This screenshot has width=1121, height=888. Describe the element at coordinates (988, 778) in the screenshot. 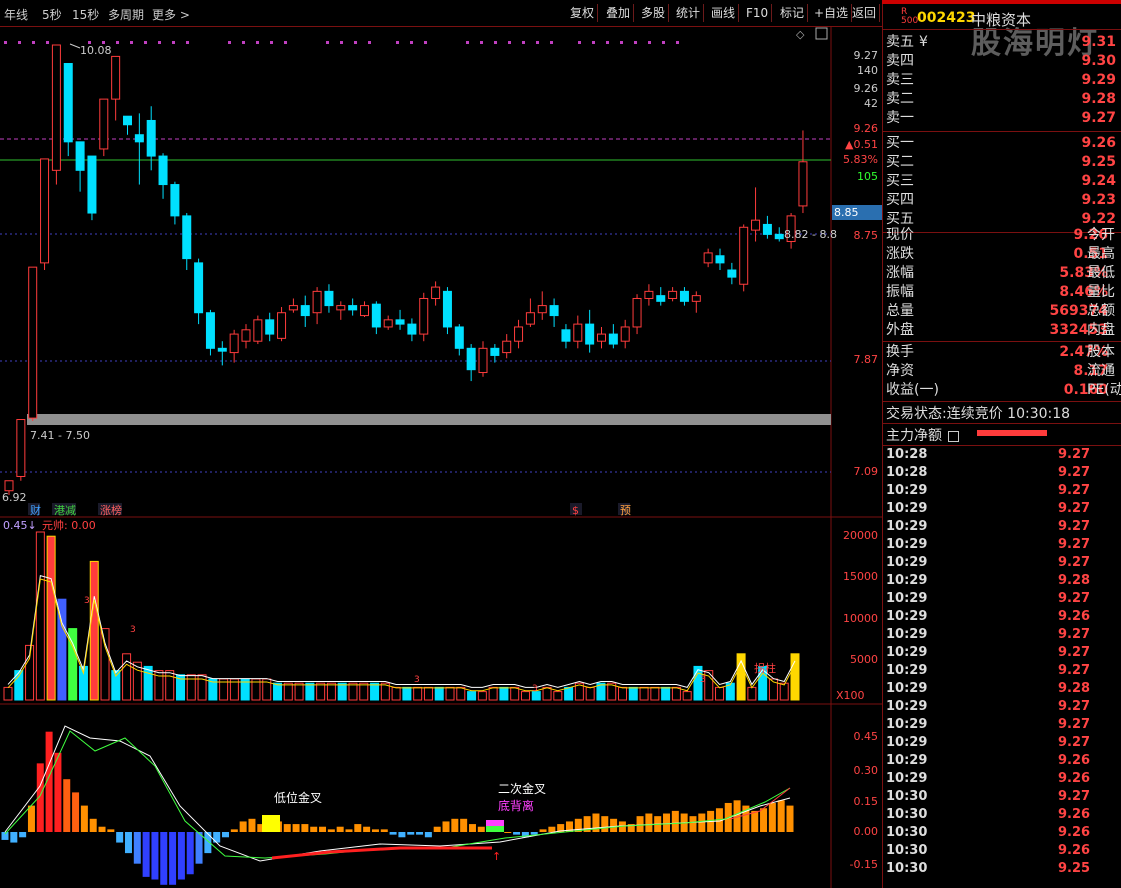

I see `tick-row: 10:29 9.26` at that location.